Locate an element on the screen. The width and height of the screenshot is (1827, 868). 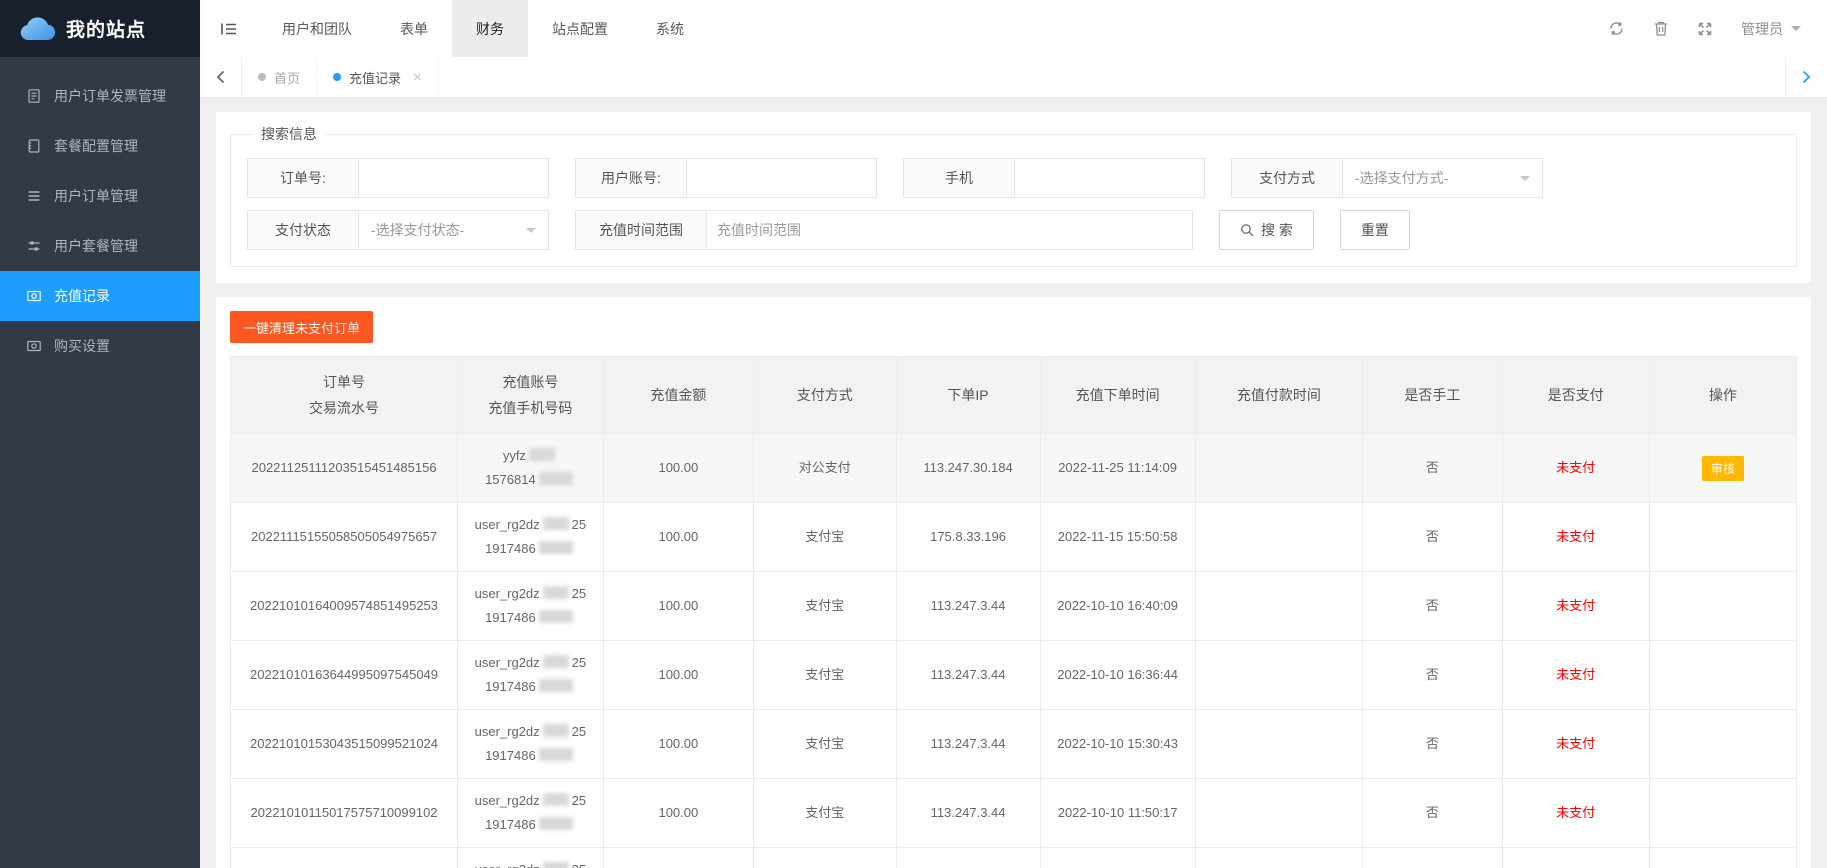
cell-pay-method: 对公支付 is located at coordinates (825, 468).